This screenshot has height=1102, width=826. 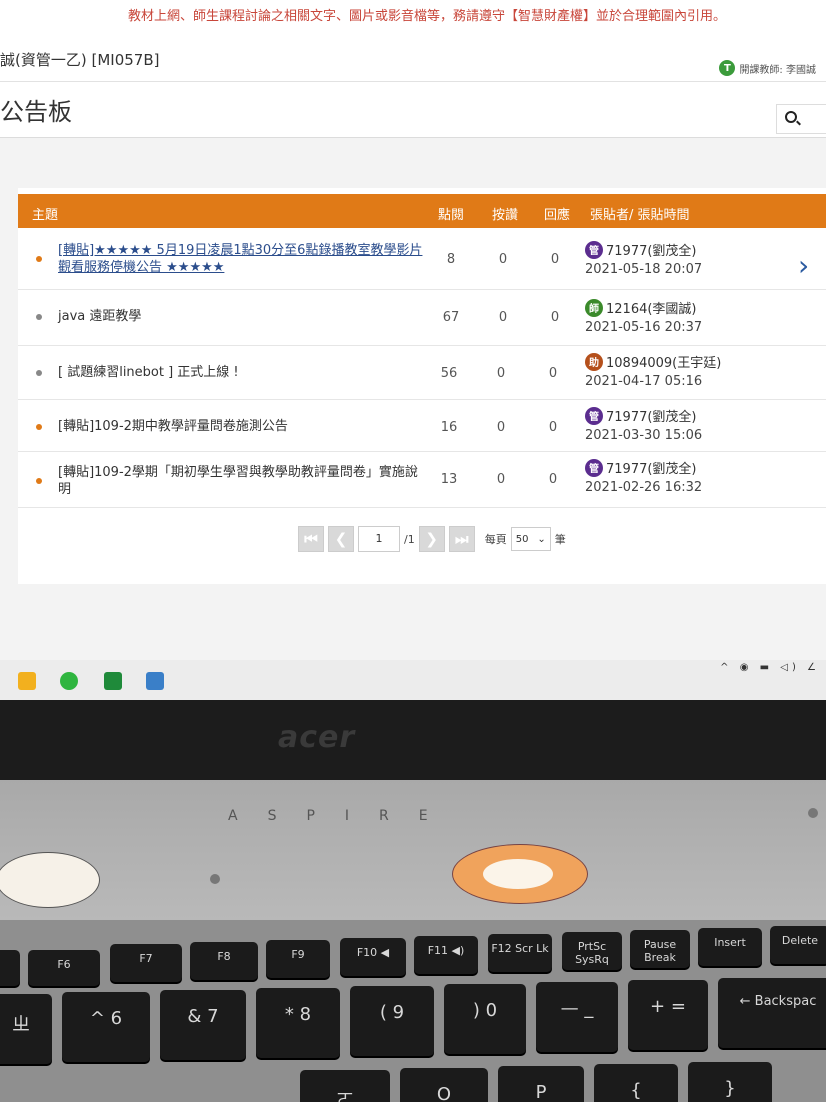 I want to click on views-count: 13, so click(x=449, y=479).